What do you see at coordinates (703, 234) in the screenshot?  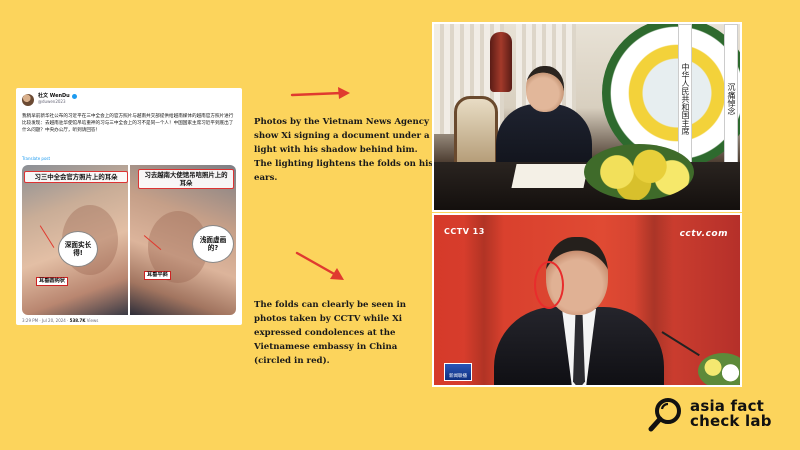 I see `cctv-com-logo: cctv.com` at bounding box center [703, 234].